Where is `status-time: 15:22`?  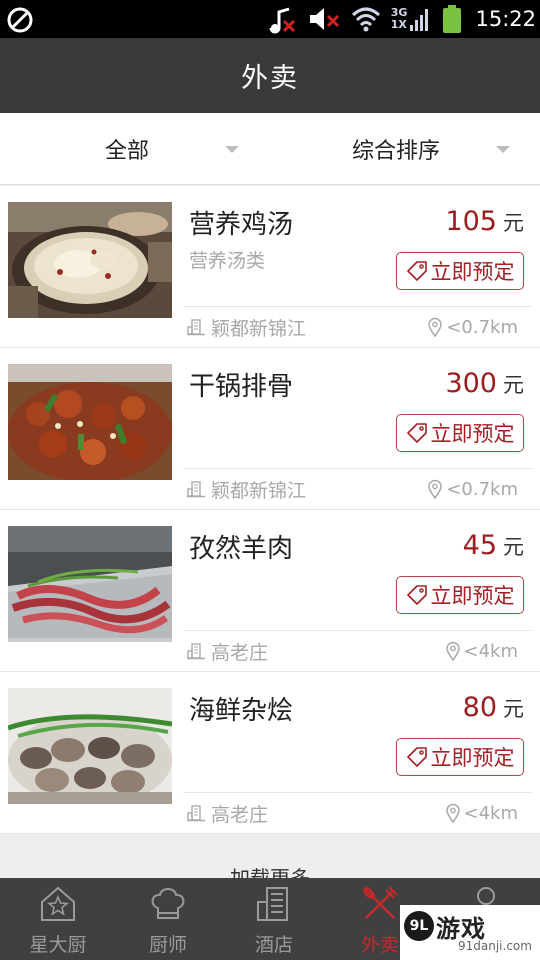 status-time: 15:22 is located at coordinates (505, 19).